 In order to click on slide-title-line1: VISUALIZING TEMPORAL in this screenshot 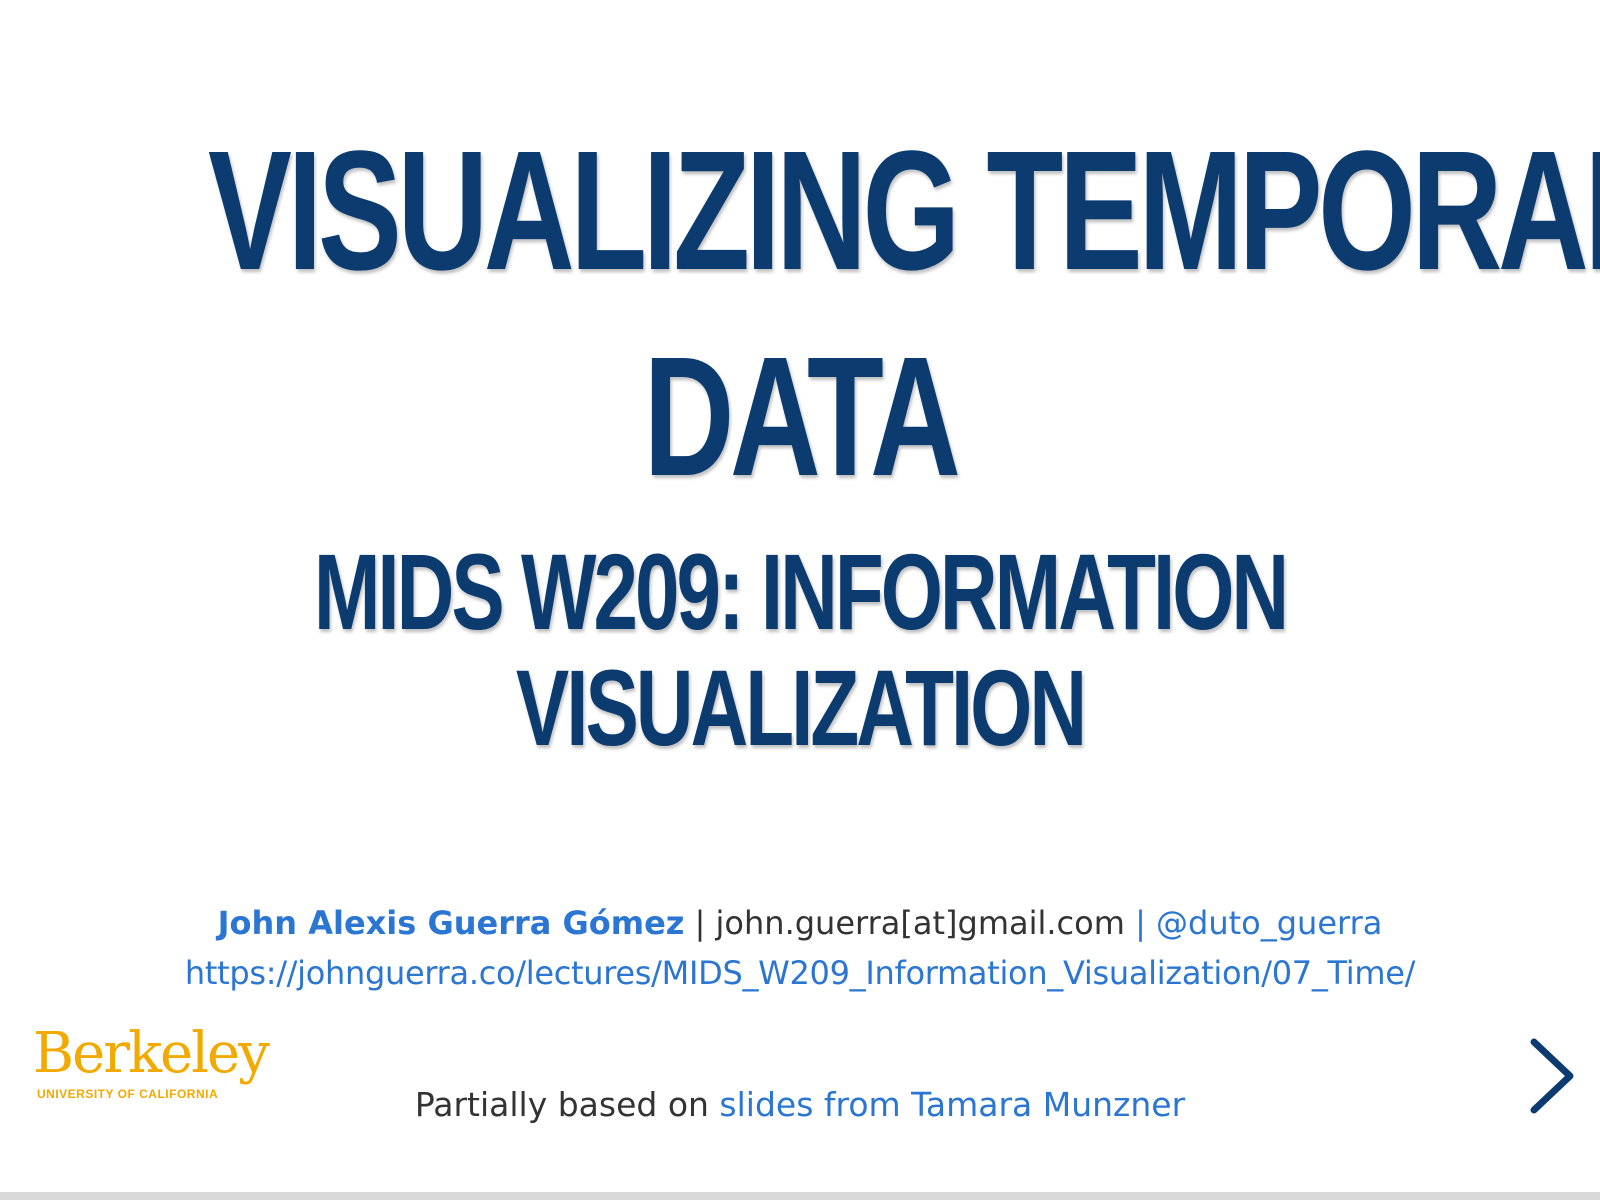, I will do `click(904, 211)`.